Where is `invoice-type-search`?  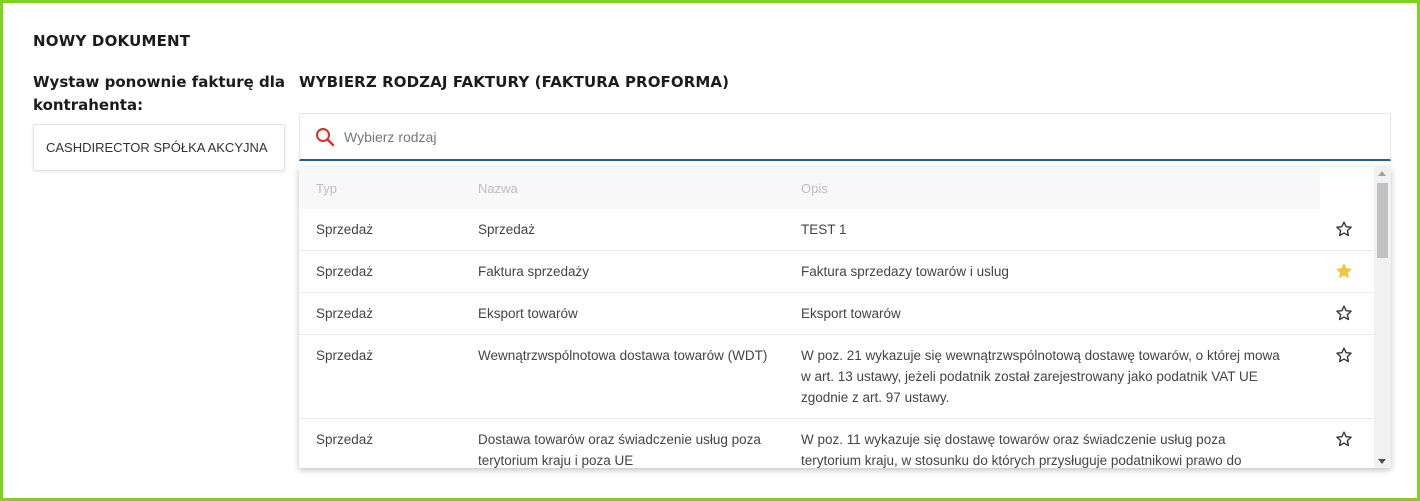
invoice-type-search is located at coordinates (845, 137).